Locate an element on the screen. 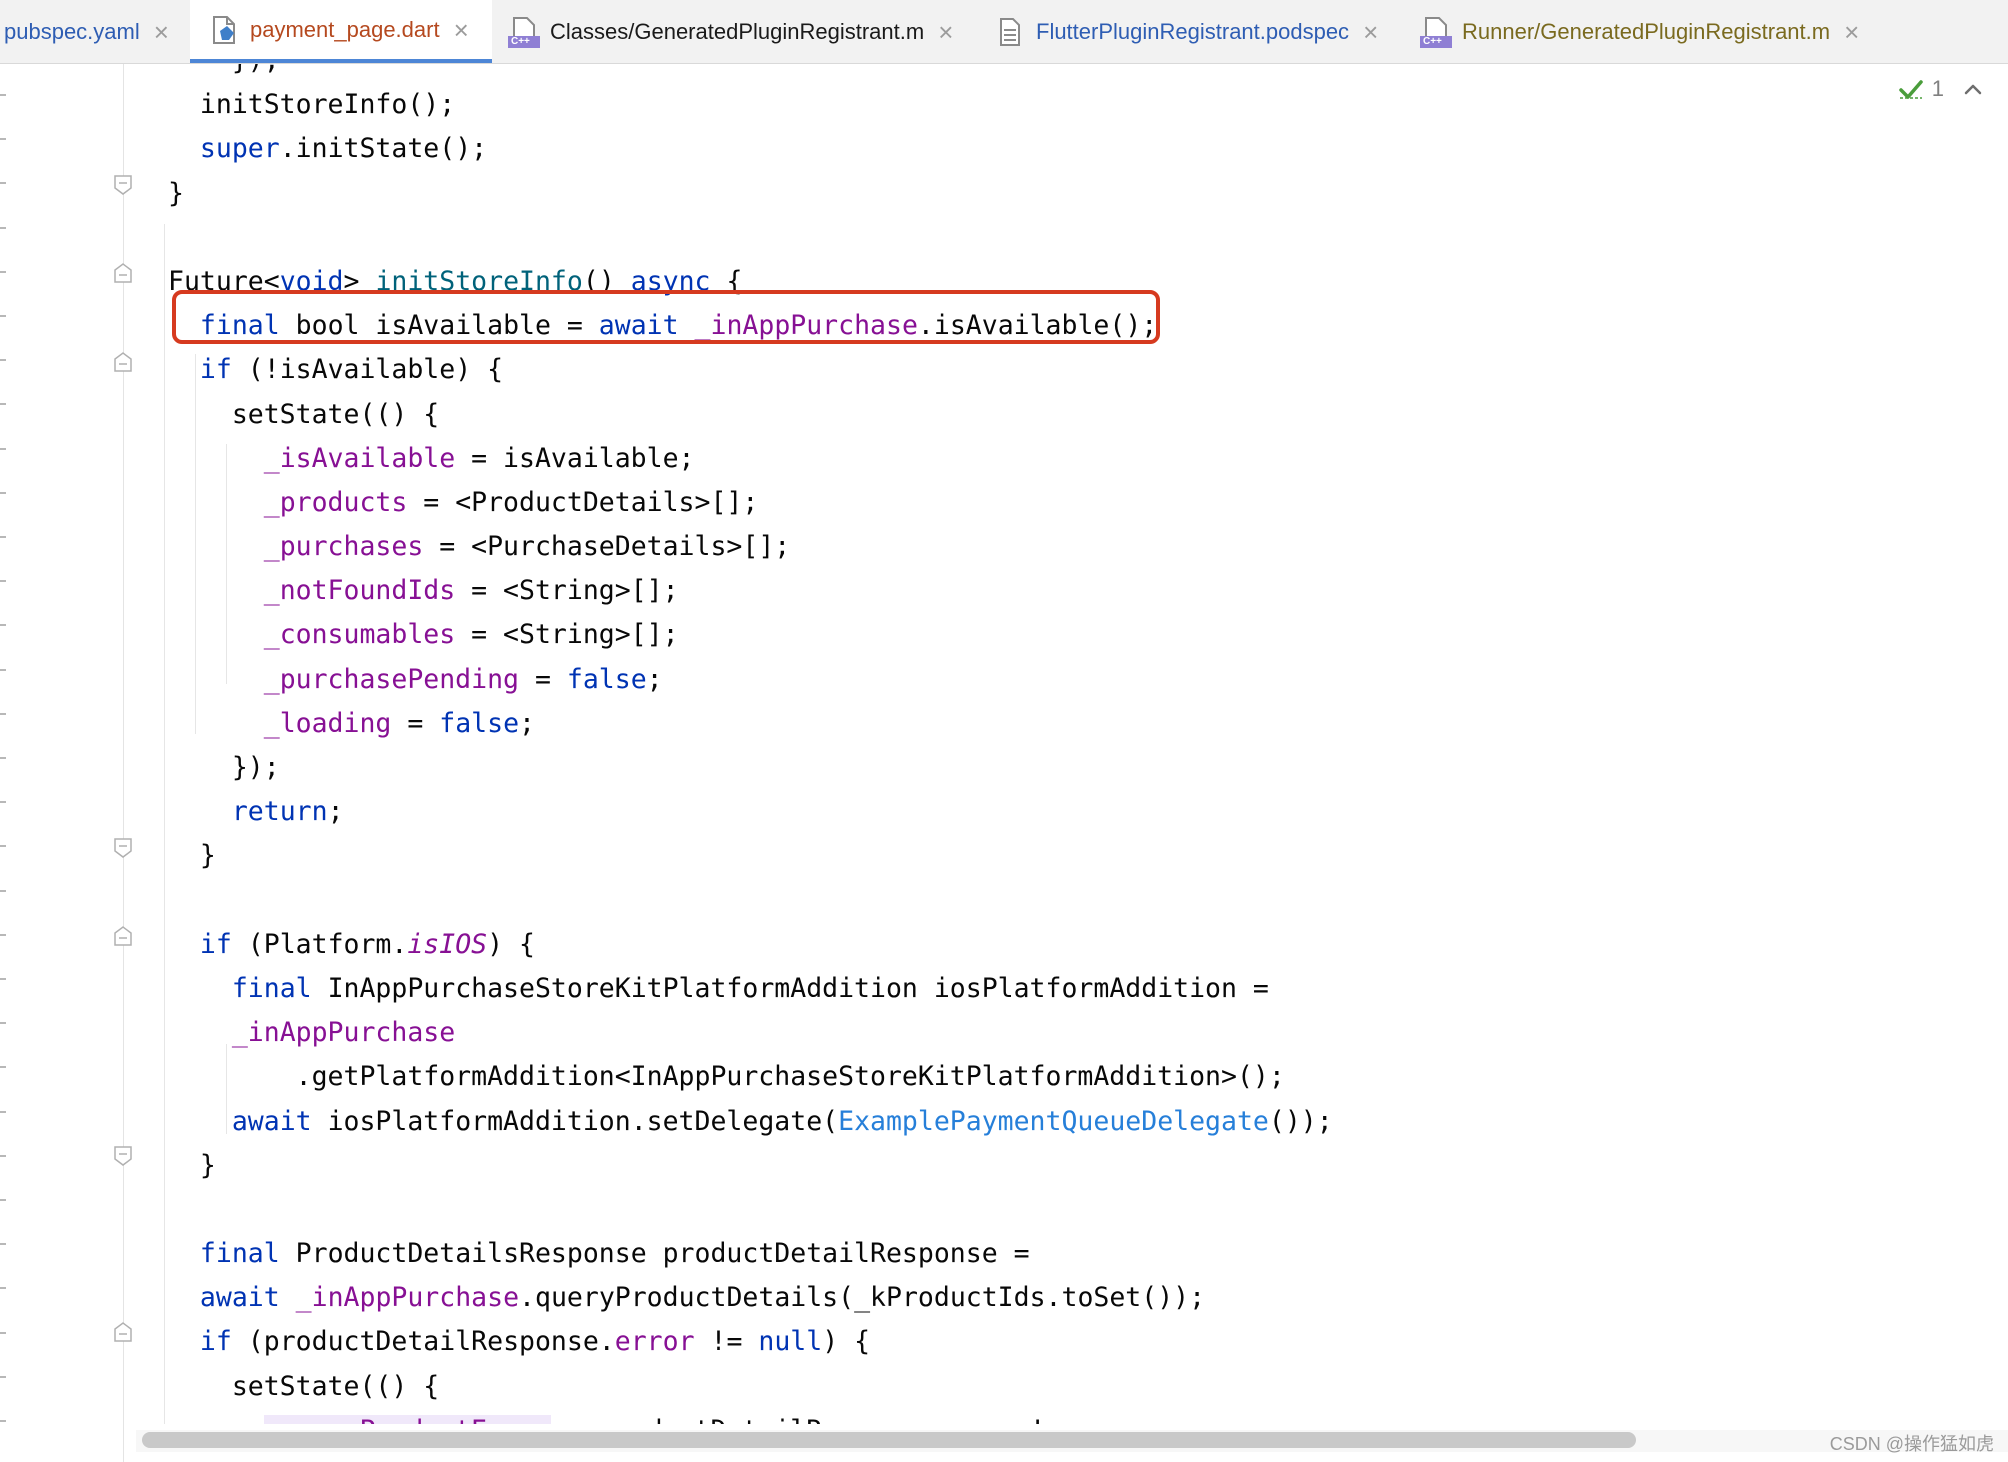  code-token: _products is located at coordinates (335, 502).